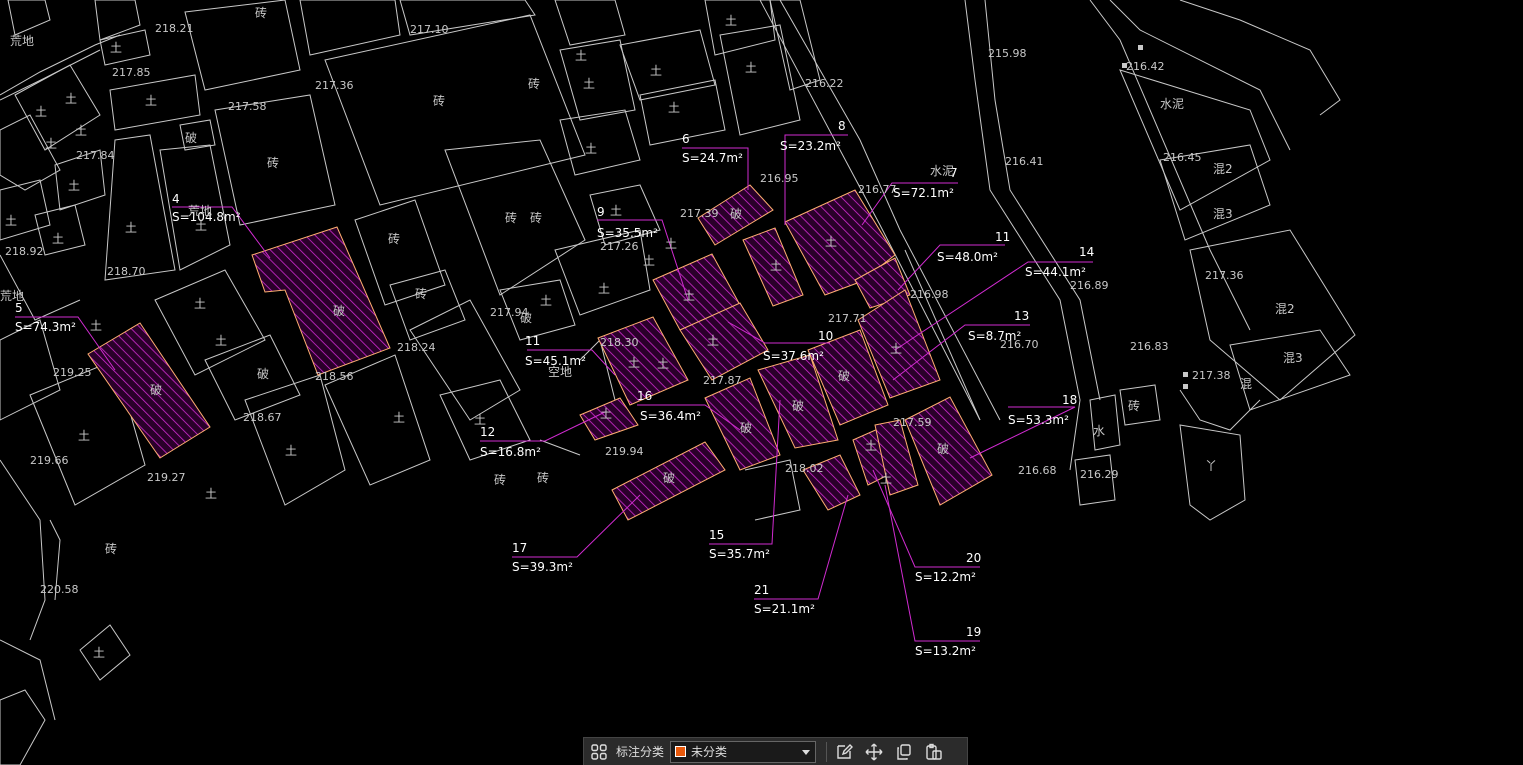 The image size is (1523, 765). Describe the element at coordinates (761, 590) in the screenshot. I see `parcel-label-id: 21` at that location.